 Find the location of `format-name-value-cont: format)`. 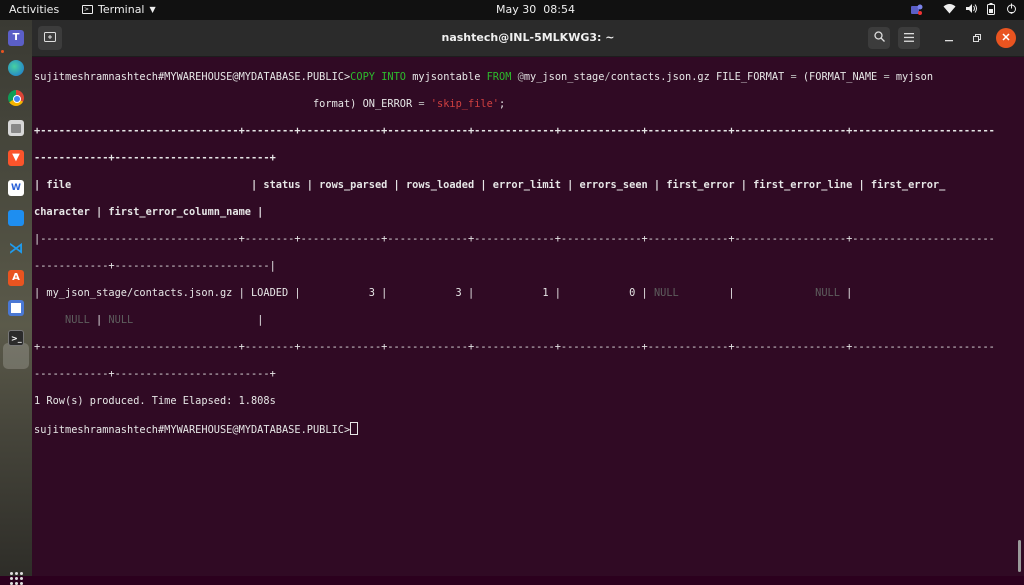

format-name-value-cont: format) is located at coordinates (334, 103).